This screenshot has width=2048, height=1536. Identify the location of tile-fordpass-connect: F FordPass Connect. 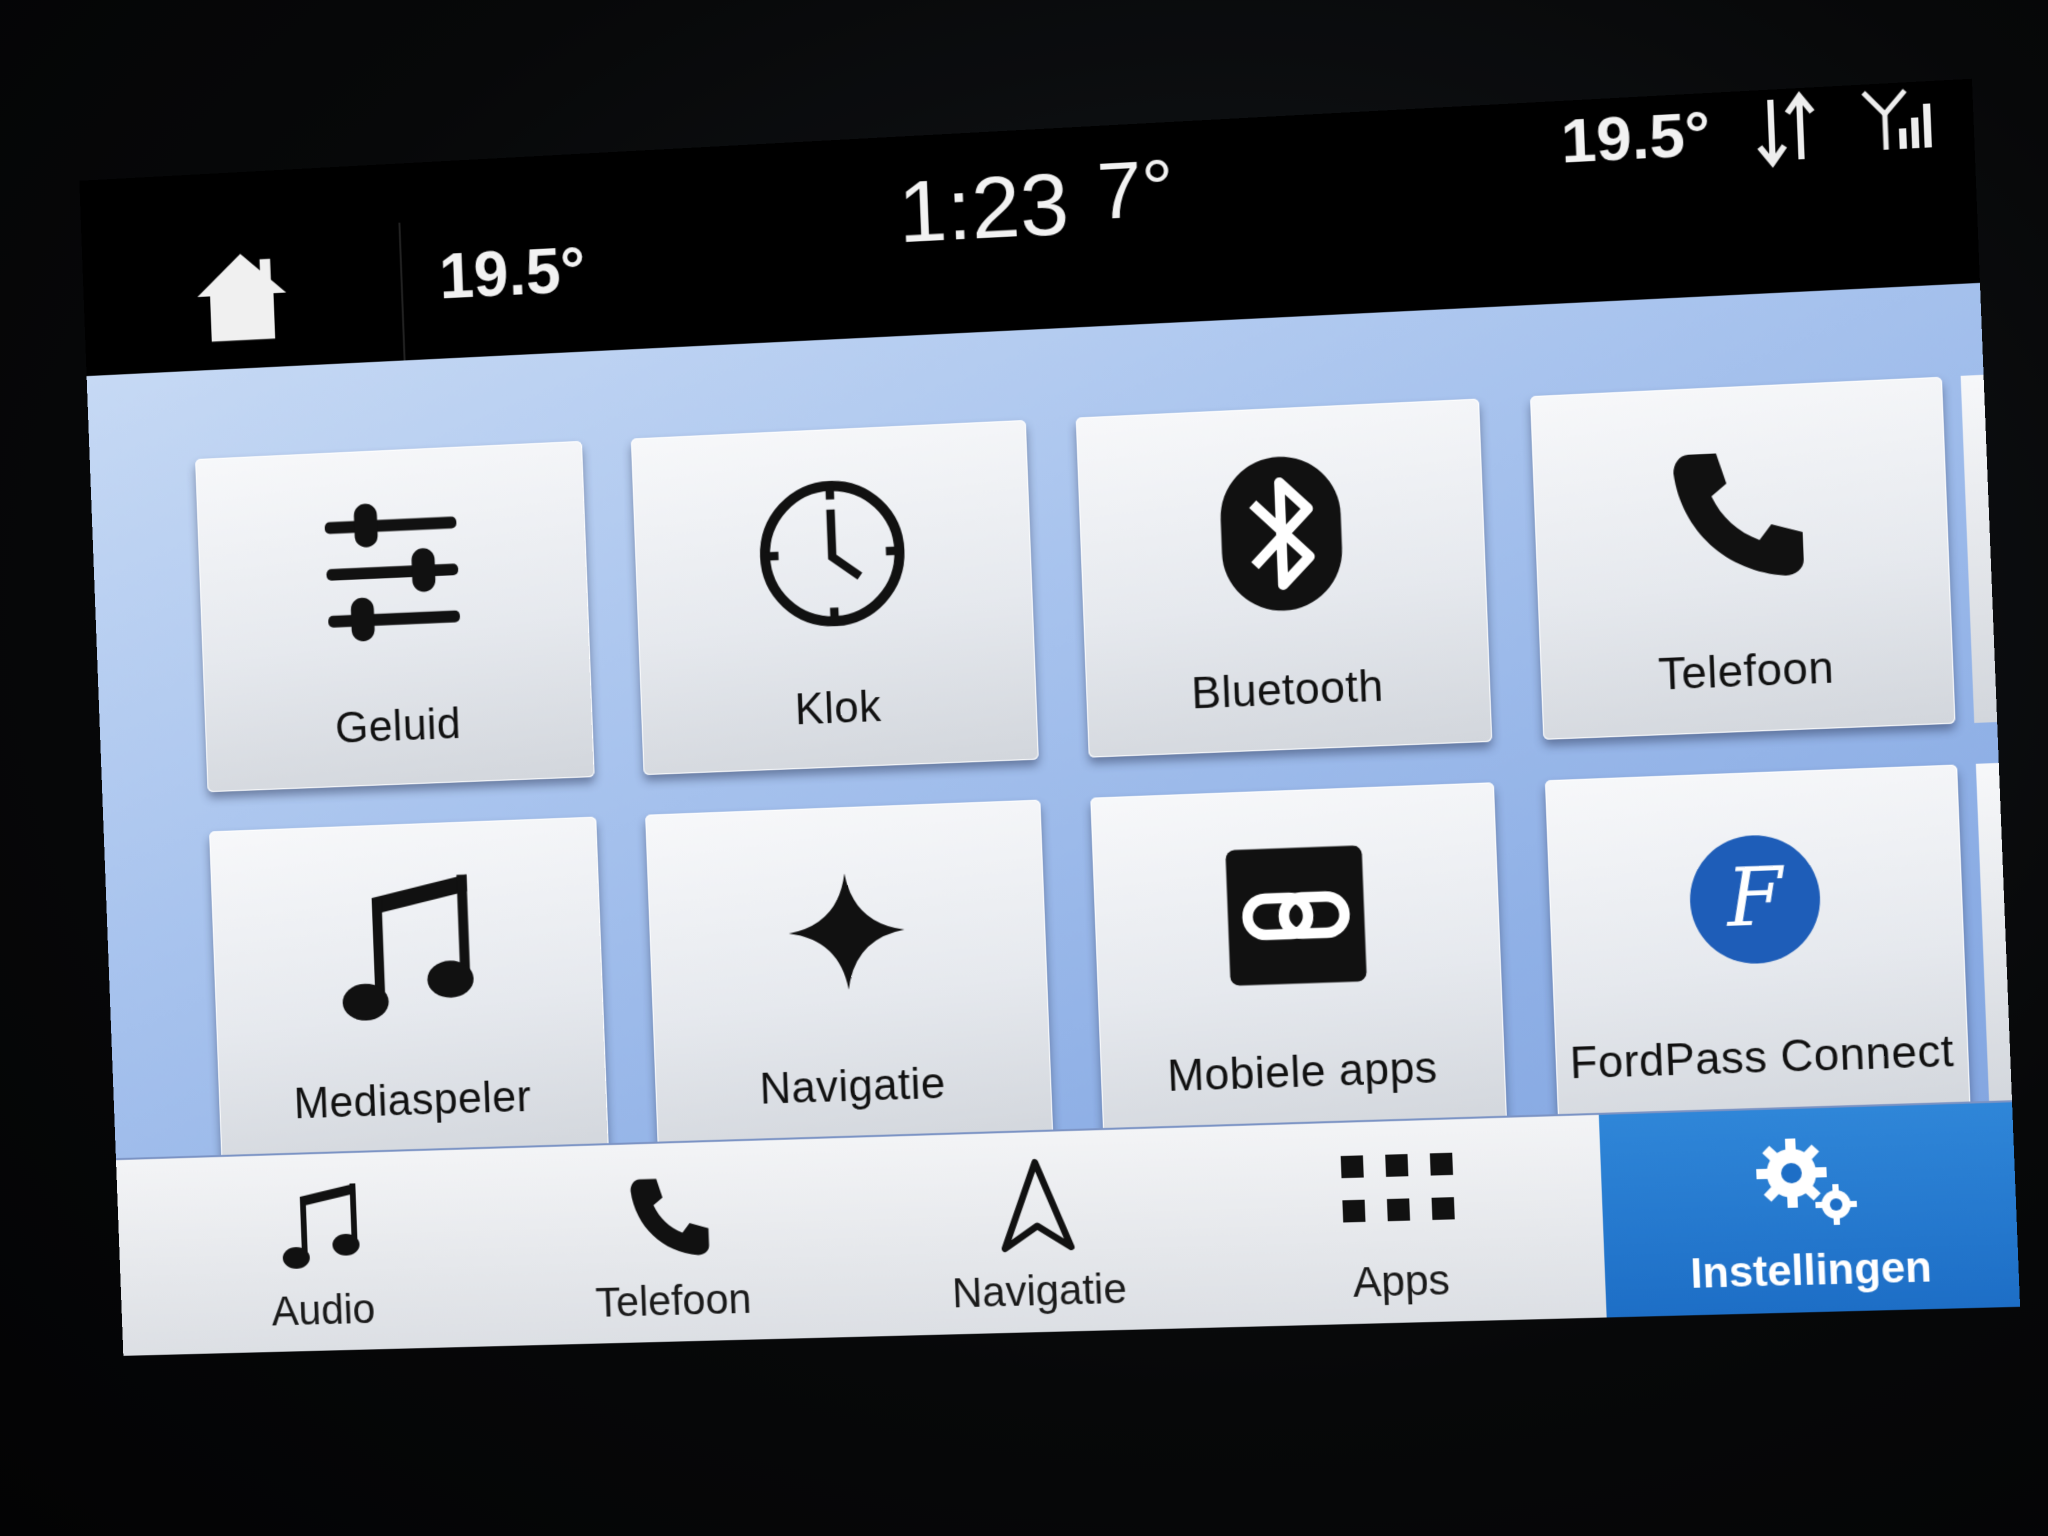
(1757, 944).